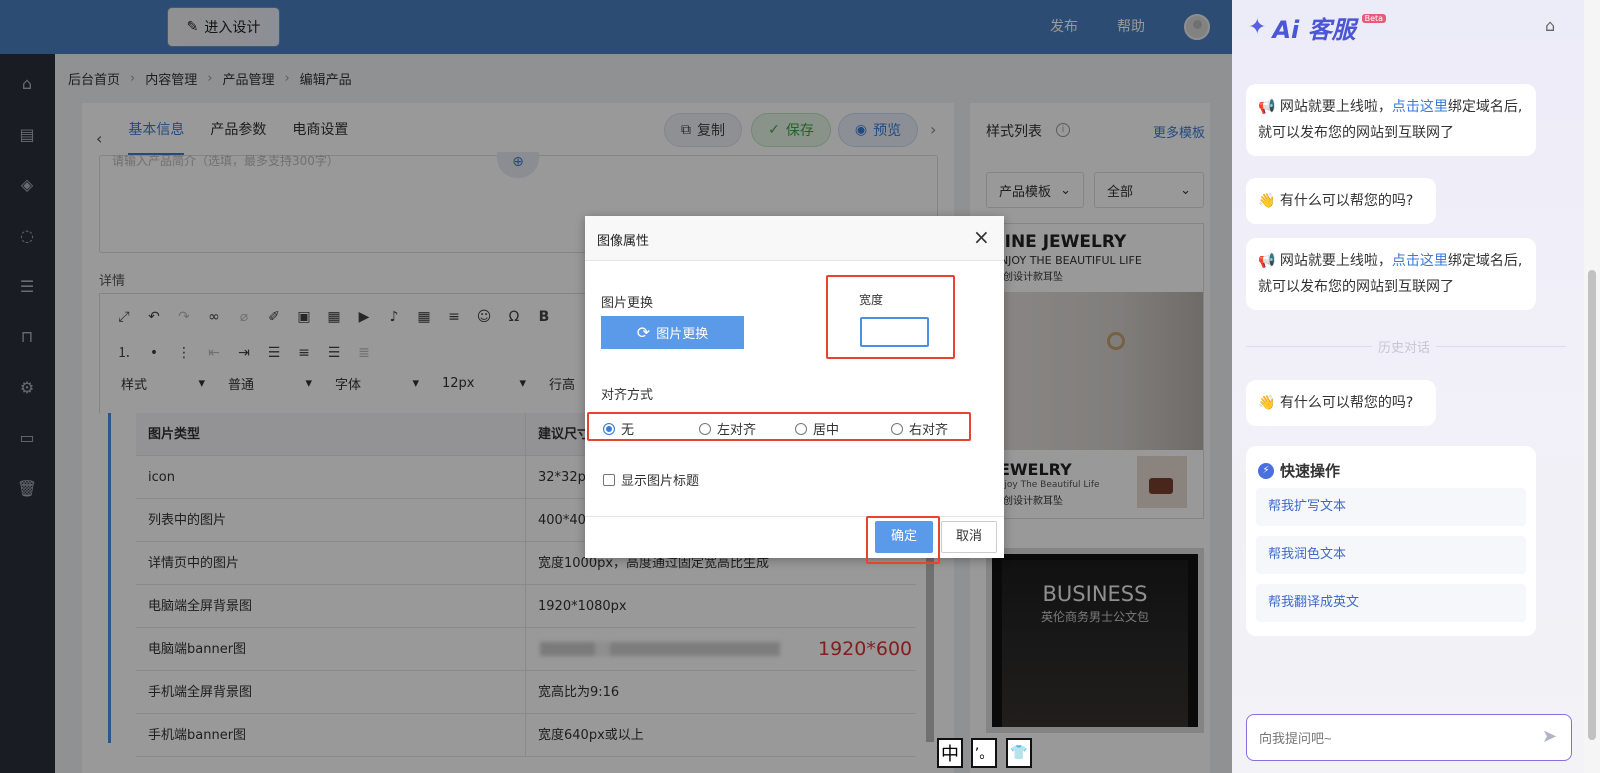 This screenshot has height=773, width=1600. Describe the element at coordinates (969, 537) in the screenshot. I see `cancel-button: 取消` at that location.